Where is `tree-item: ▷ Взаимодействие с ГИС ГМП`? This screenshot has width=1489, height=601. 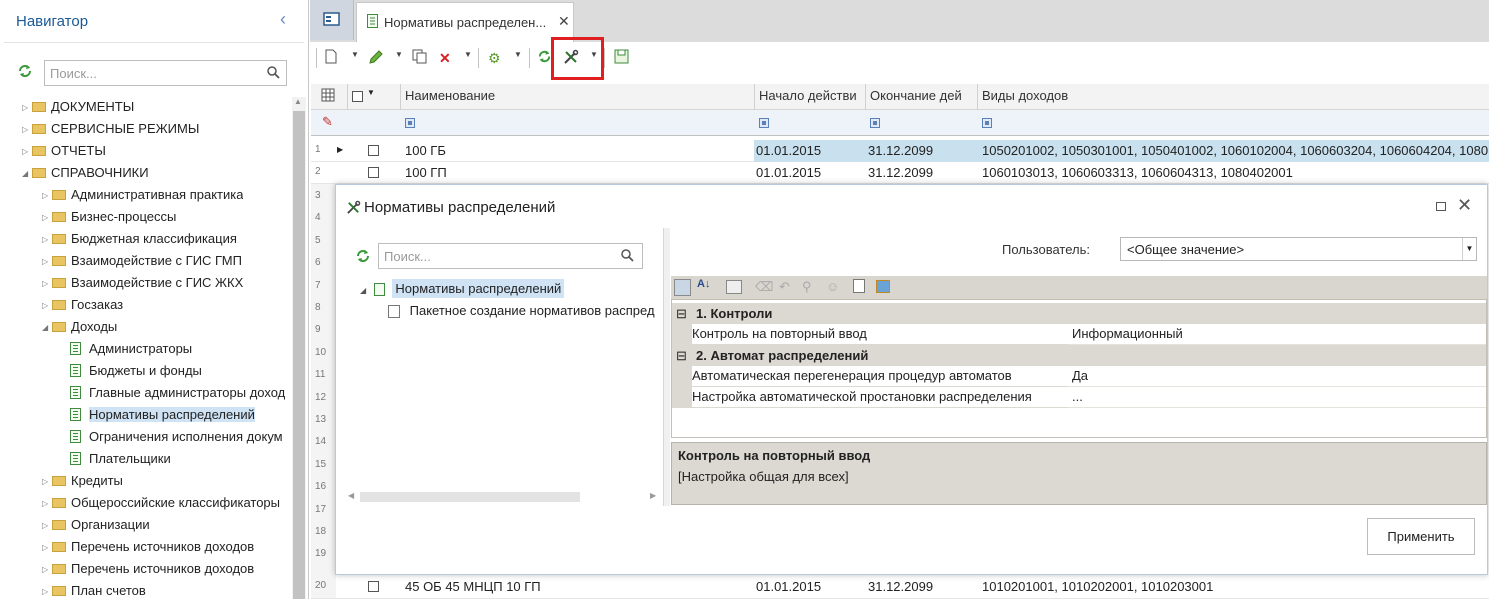 tree-item: ▷ Взаимодействие с ГИС ГМП is located at coordinates (142, 261).